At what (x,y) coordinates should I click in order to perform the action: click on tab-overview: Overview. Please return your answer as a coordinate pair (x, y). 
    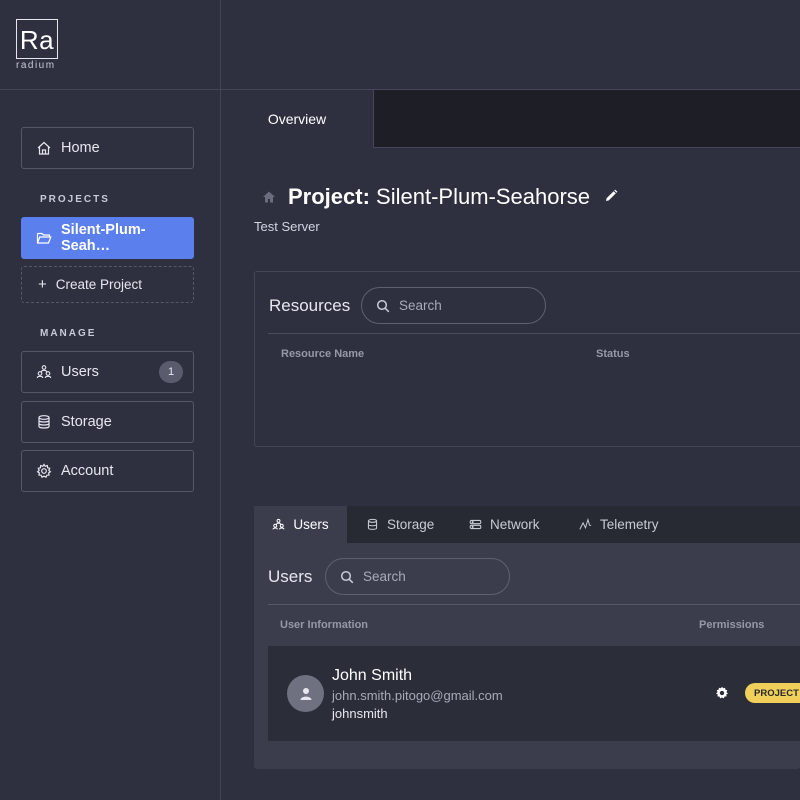
    Looking at the image, I should click on (297, 119).